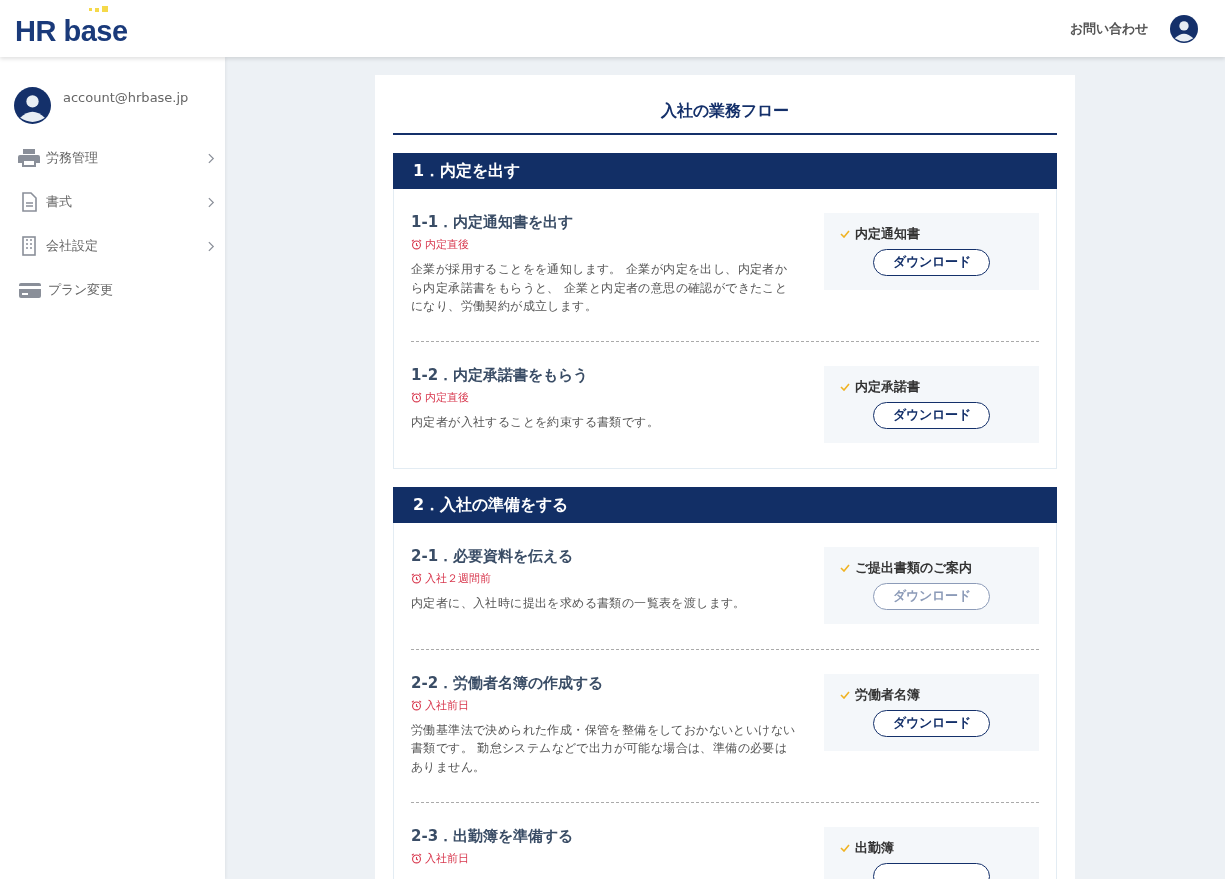 The image size is (1225, 879). What do you see at coordinates (493, 836) in the screenshot?
I see `step-title: 2-3．出勤簿を準備する` at bounding box center [493, 836].